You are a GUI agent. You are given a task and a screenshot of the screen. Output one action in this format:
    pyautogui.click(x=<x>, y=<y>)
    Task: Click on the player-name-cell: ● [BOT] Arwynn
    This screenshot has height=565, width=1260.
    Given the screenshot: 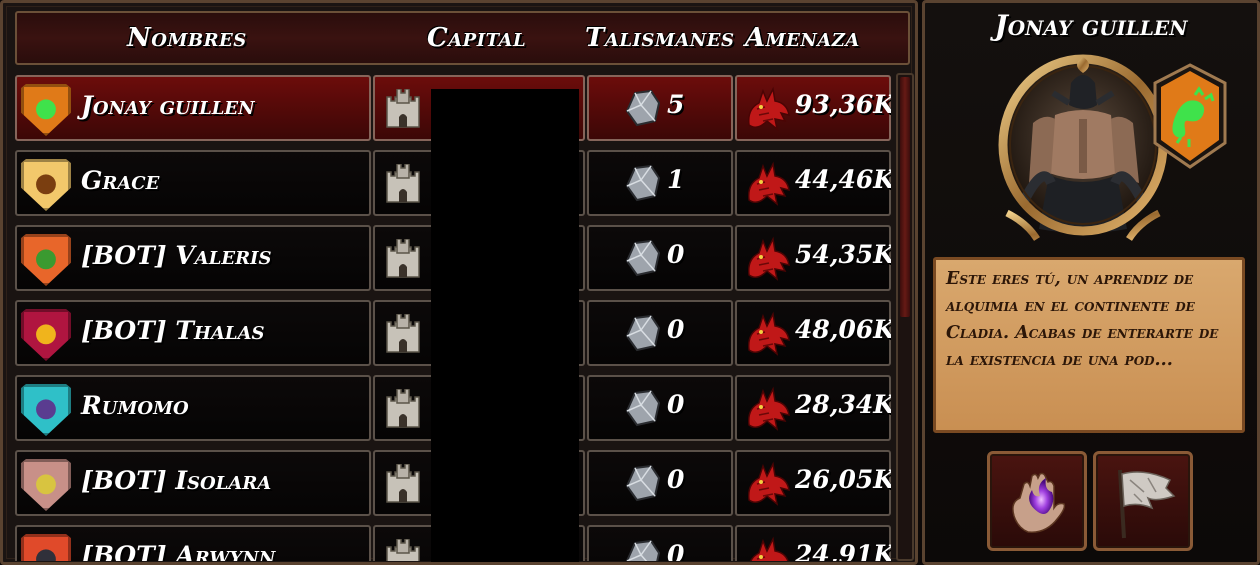 What is the action you would take?
    pyautogui.click(x=193, y=543)
    